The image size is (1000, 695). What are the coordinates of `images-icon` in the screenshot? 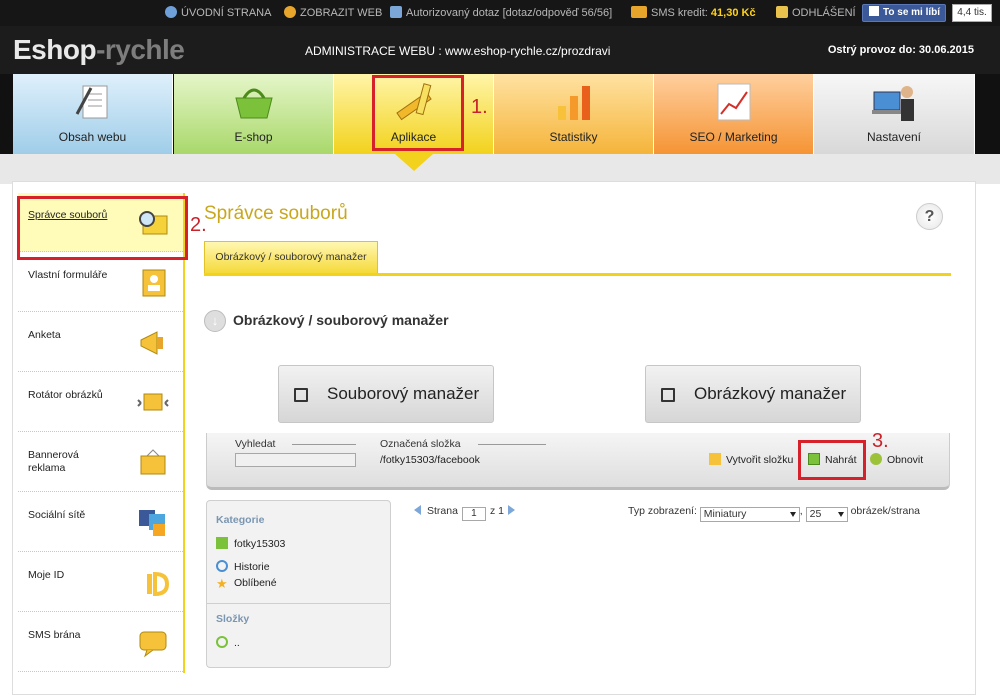 It's located at (668, 395).